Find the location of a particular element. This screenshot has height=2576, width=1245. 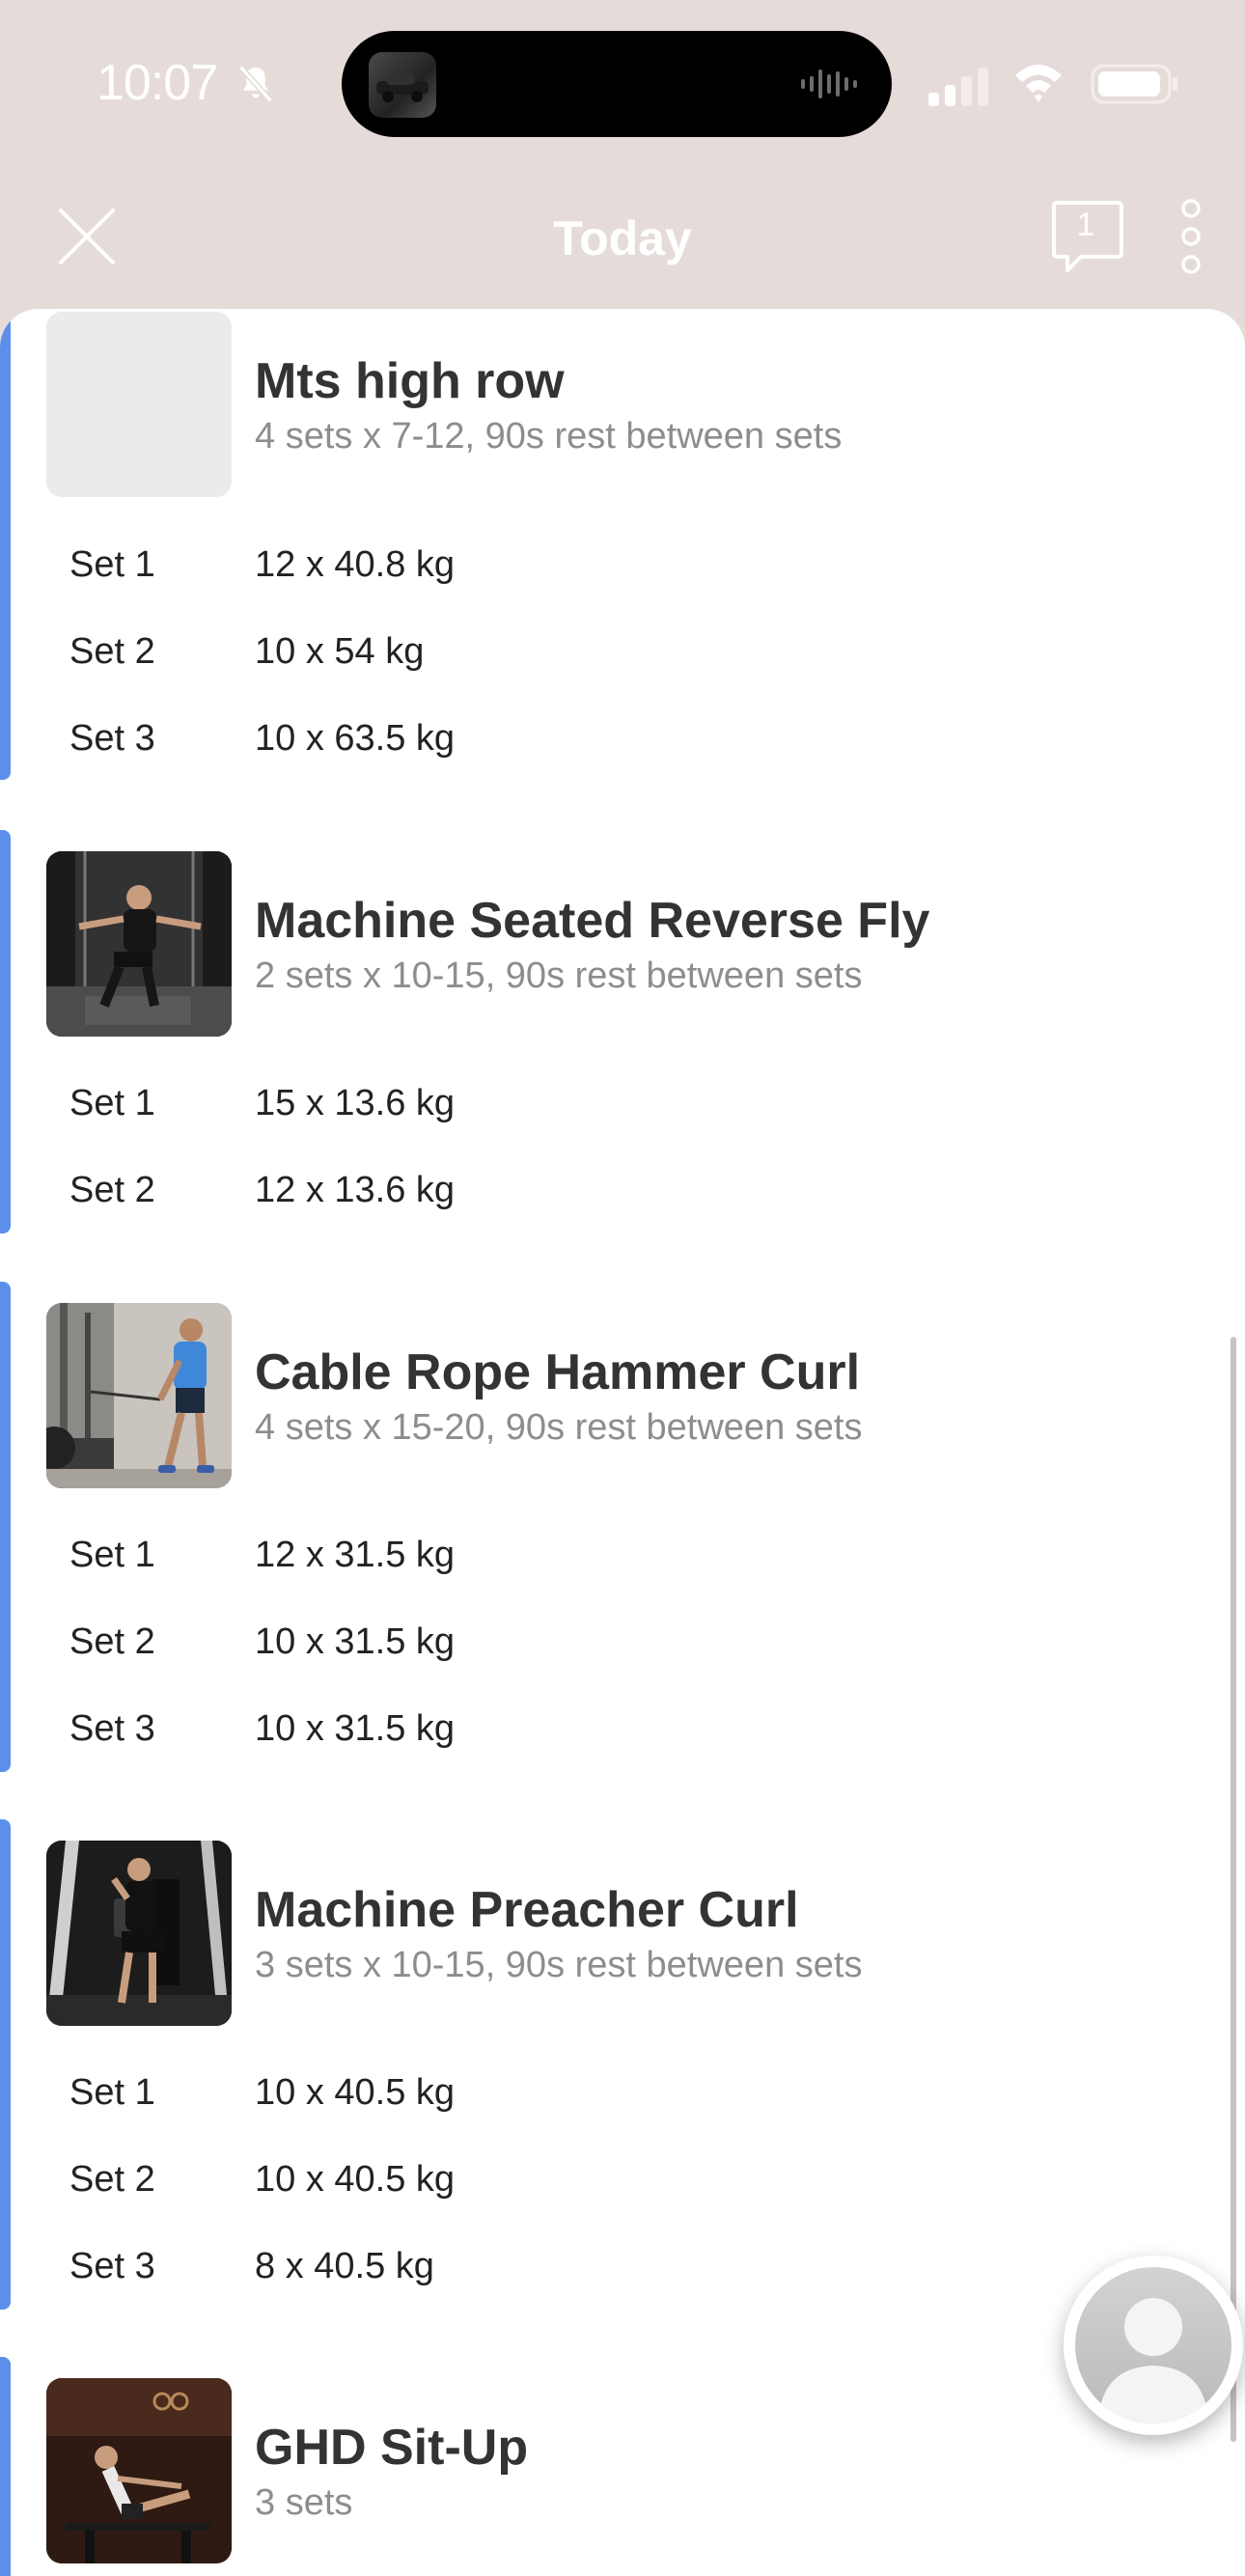

exercise-card: GHD Sit-Up 3 sets is located at coordinates (622, 2466).